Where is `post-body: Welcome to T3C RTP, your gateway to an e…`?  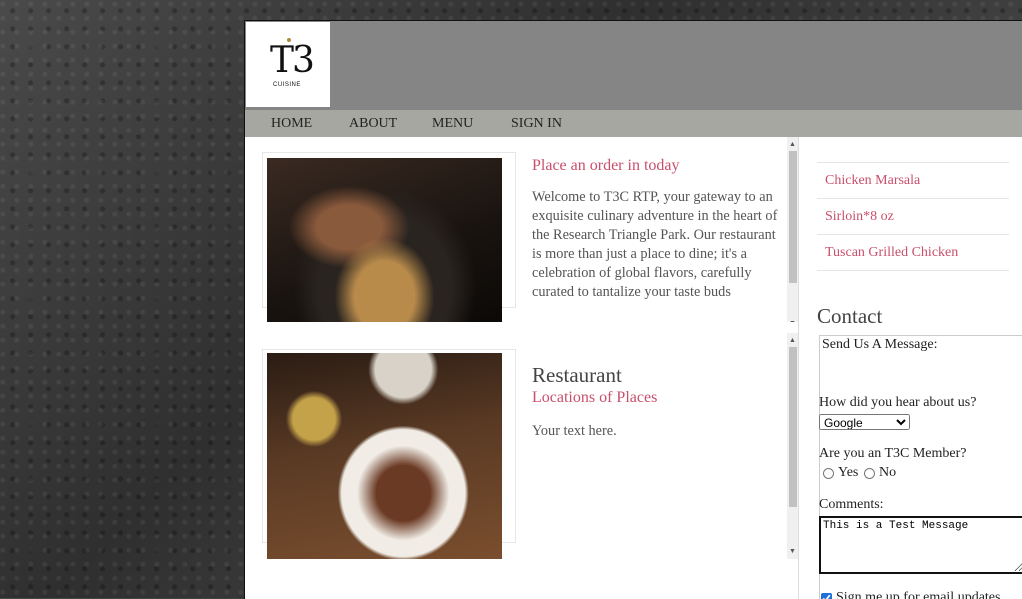
post-body: Welcome to T3C RTP, your gateway to an e… is located at coordinates (657, 245).